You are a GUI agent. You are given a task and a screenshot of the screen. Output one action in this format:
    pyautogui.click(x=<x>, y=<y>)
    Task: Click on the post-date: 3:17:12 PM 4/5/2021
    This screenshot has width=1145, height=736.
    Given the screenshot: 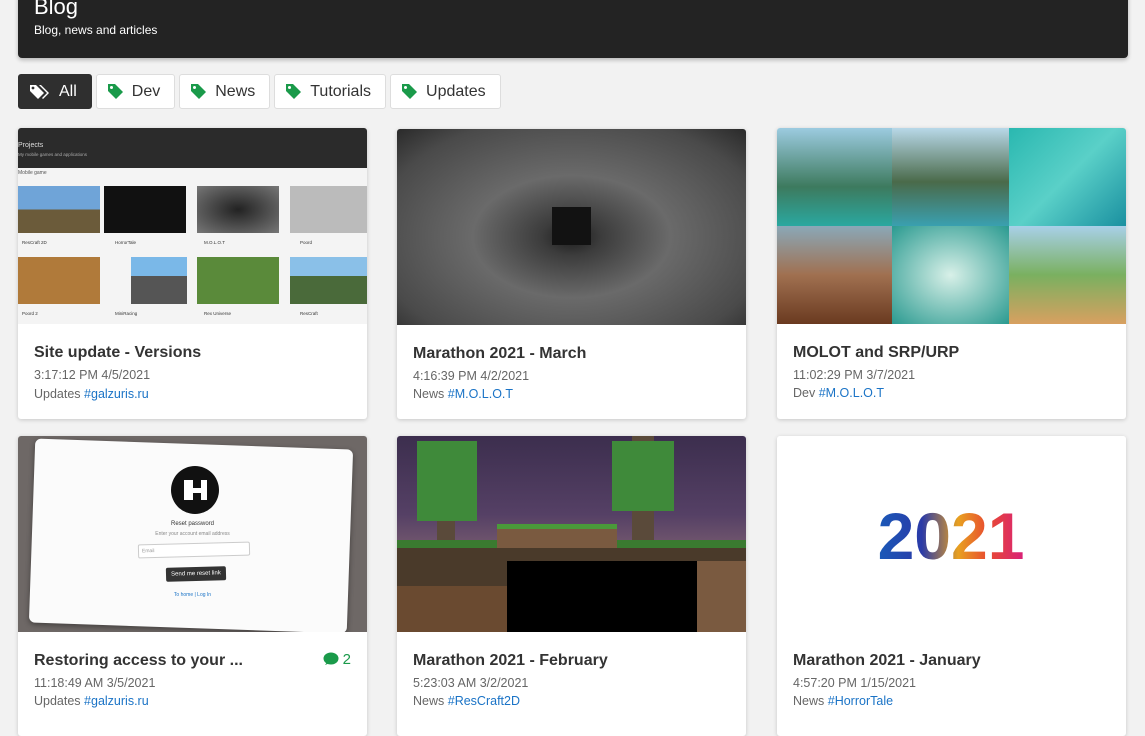 What is the action you would take?
    pyautogui.click(x=92, y=375)
    